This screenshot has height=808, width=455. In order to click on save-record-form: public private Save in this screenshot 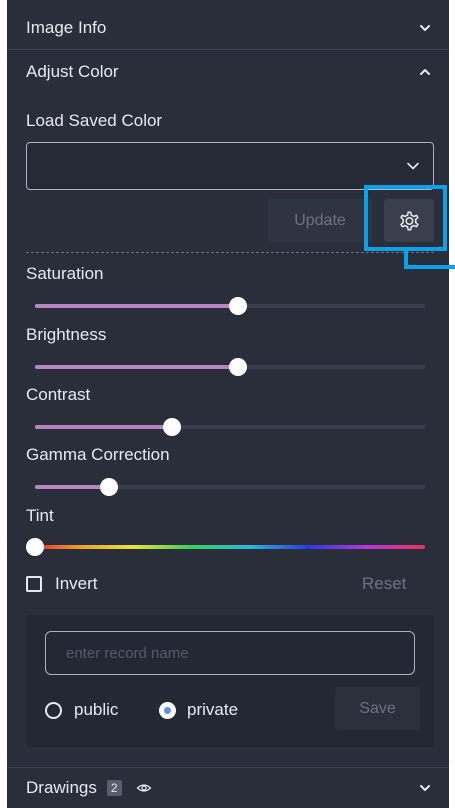, I will do `click(230, 681)`.